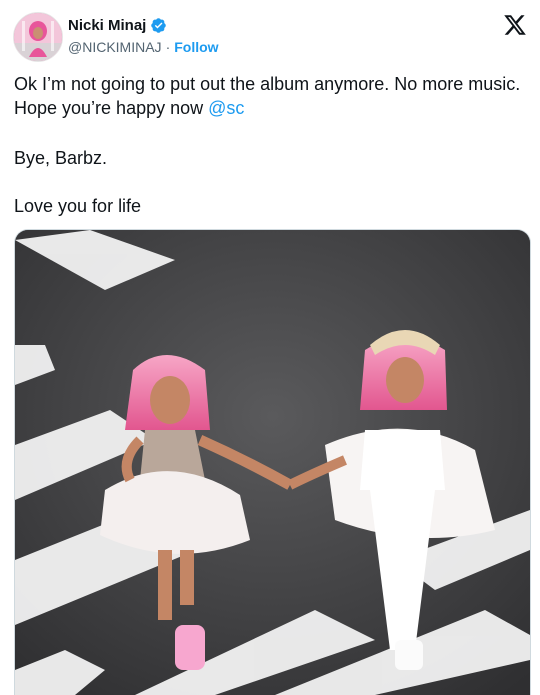  I want to click on mention-link: @sc, so click(226, 108).